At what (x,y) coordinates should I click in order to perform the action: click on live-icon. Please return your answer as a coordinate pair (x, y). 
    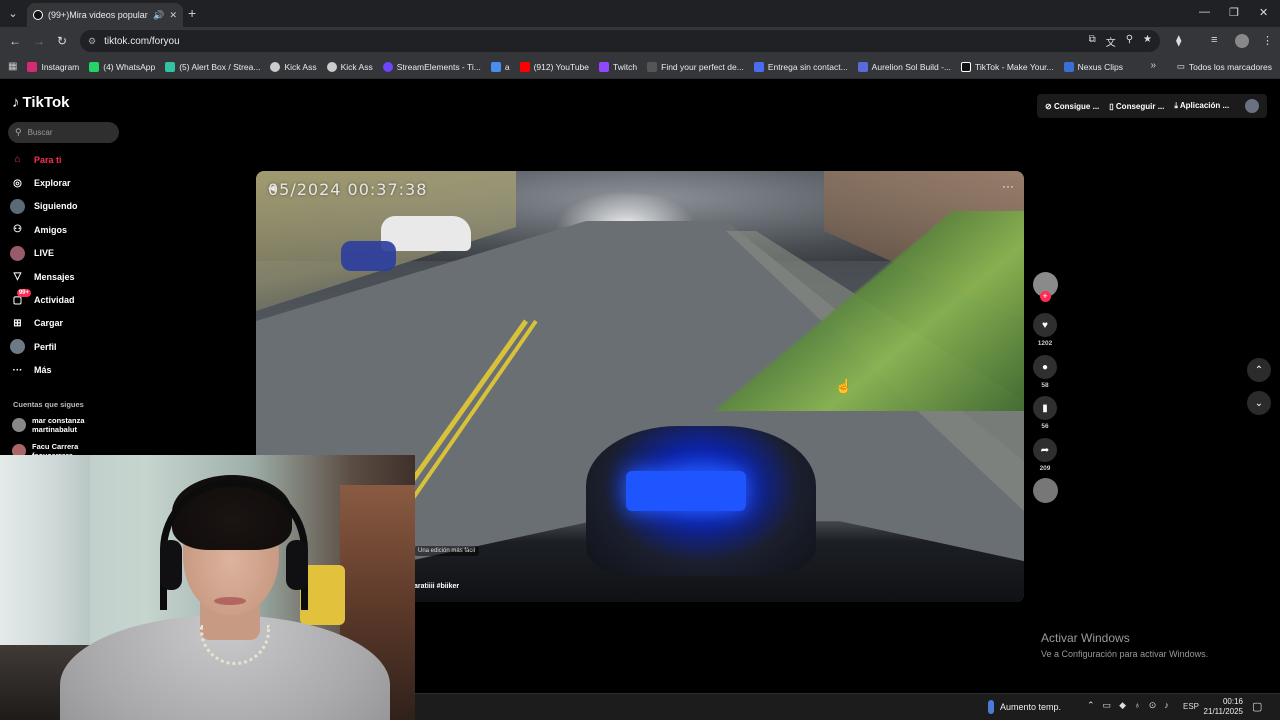
    Looking at the image, I should click on (17, 253).